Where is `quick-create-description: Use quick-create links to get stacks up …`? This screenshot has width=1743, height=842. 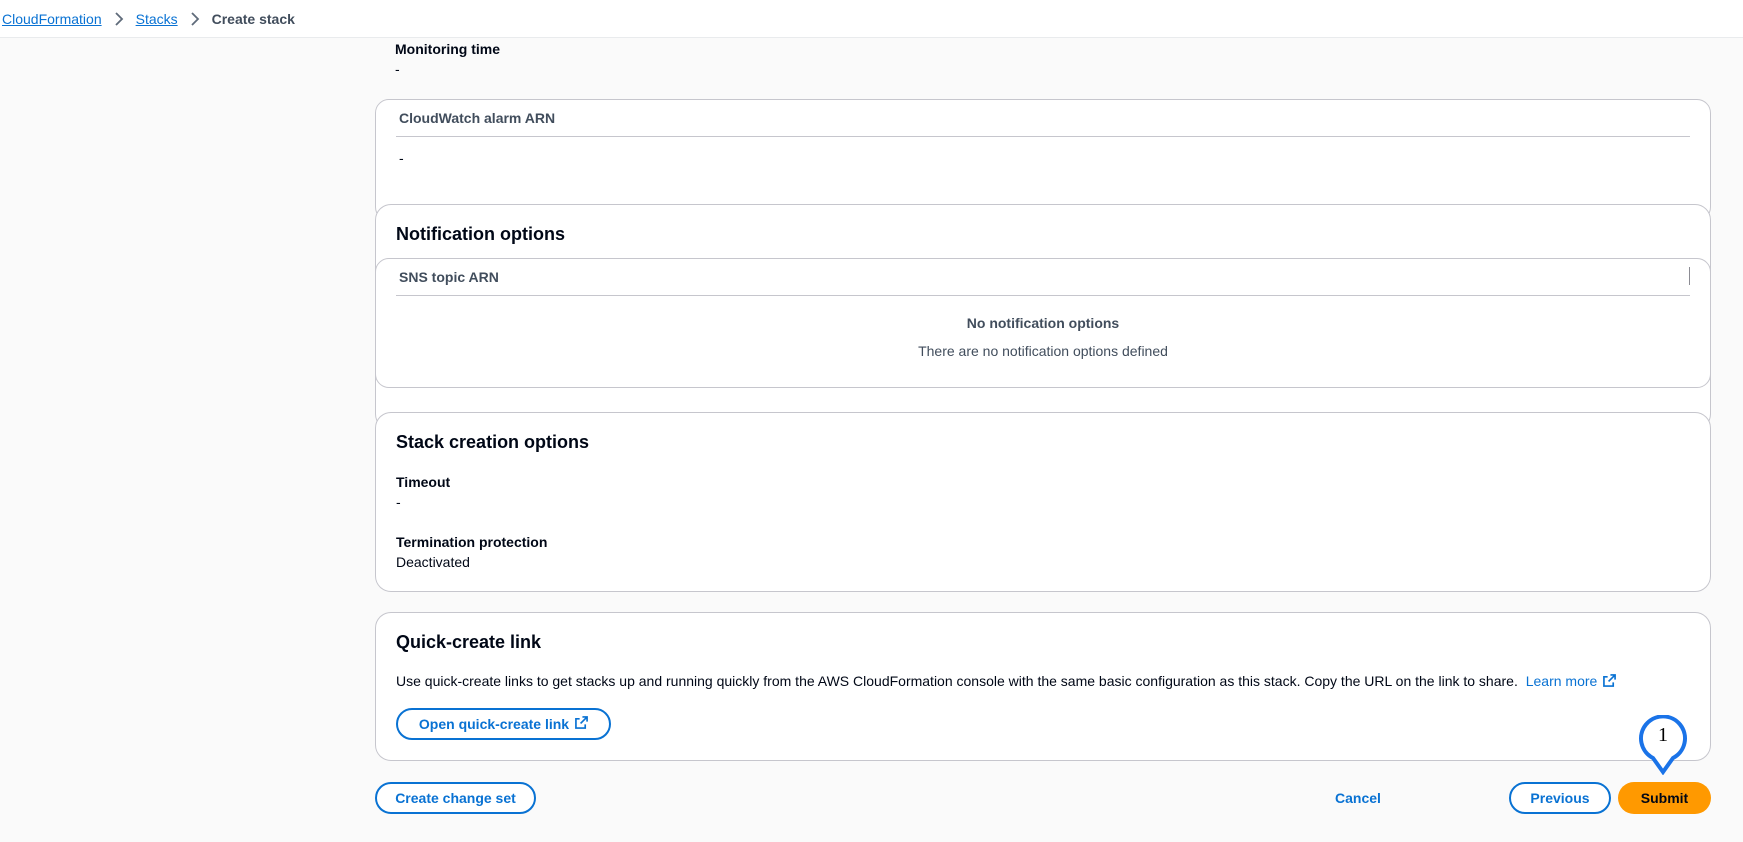
quick-create-description: Use quick-create links to get stacks up … is located at coordinates (1006, 681).